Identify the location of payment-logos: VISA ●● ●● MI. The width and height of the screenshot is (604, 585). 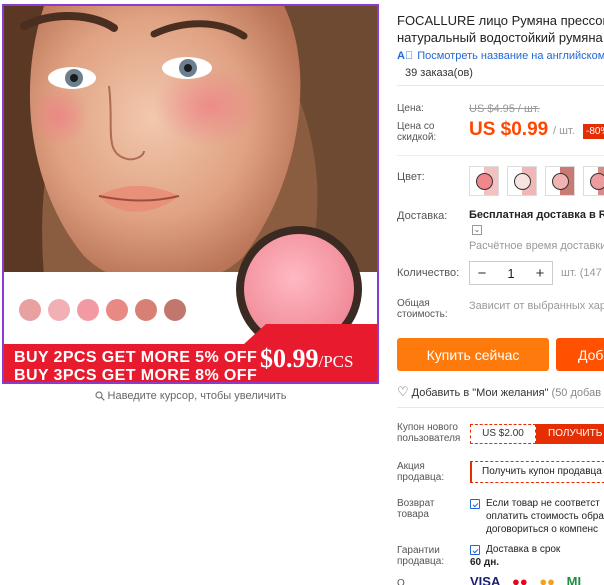
(529, 579).